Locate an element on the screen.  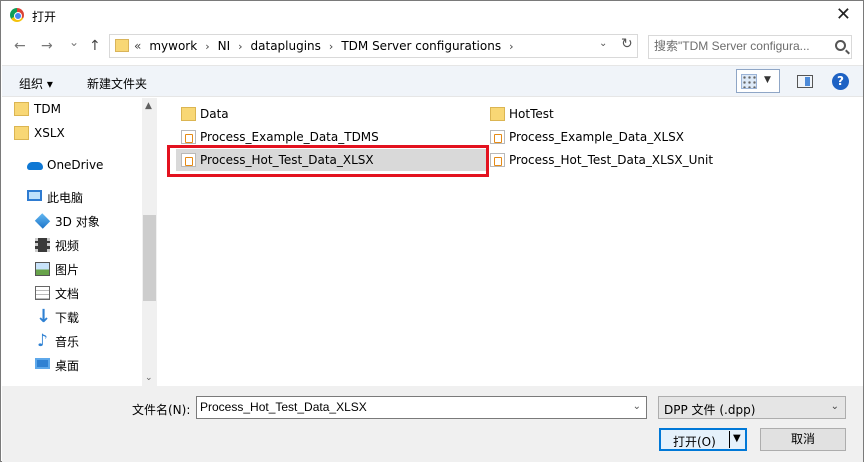
file-item-process-hot-test-data-xlsx-unit: Process_Hot_Test_Data_XLSX_Unit is located at coordinates (601, 160).